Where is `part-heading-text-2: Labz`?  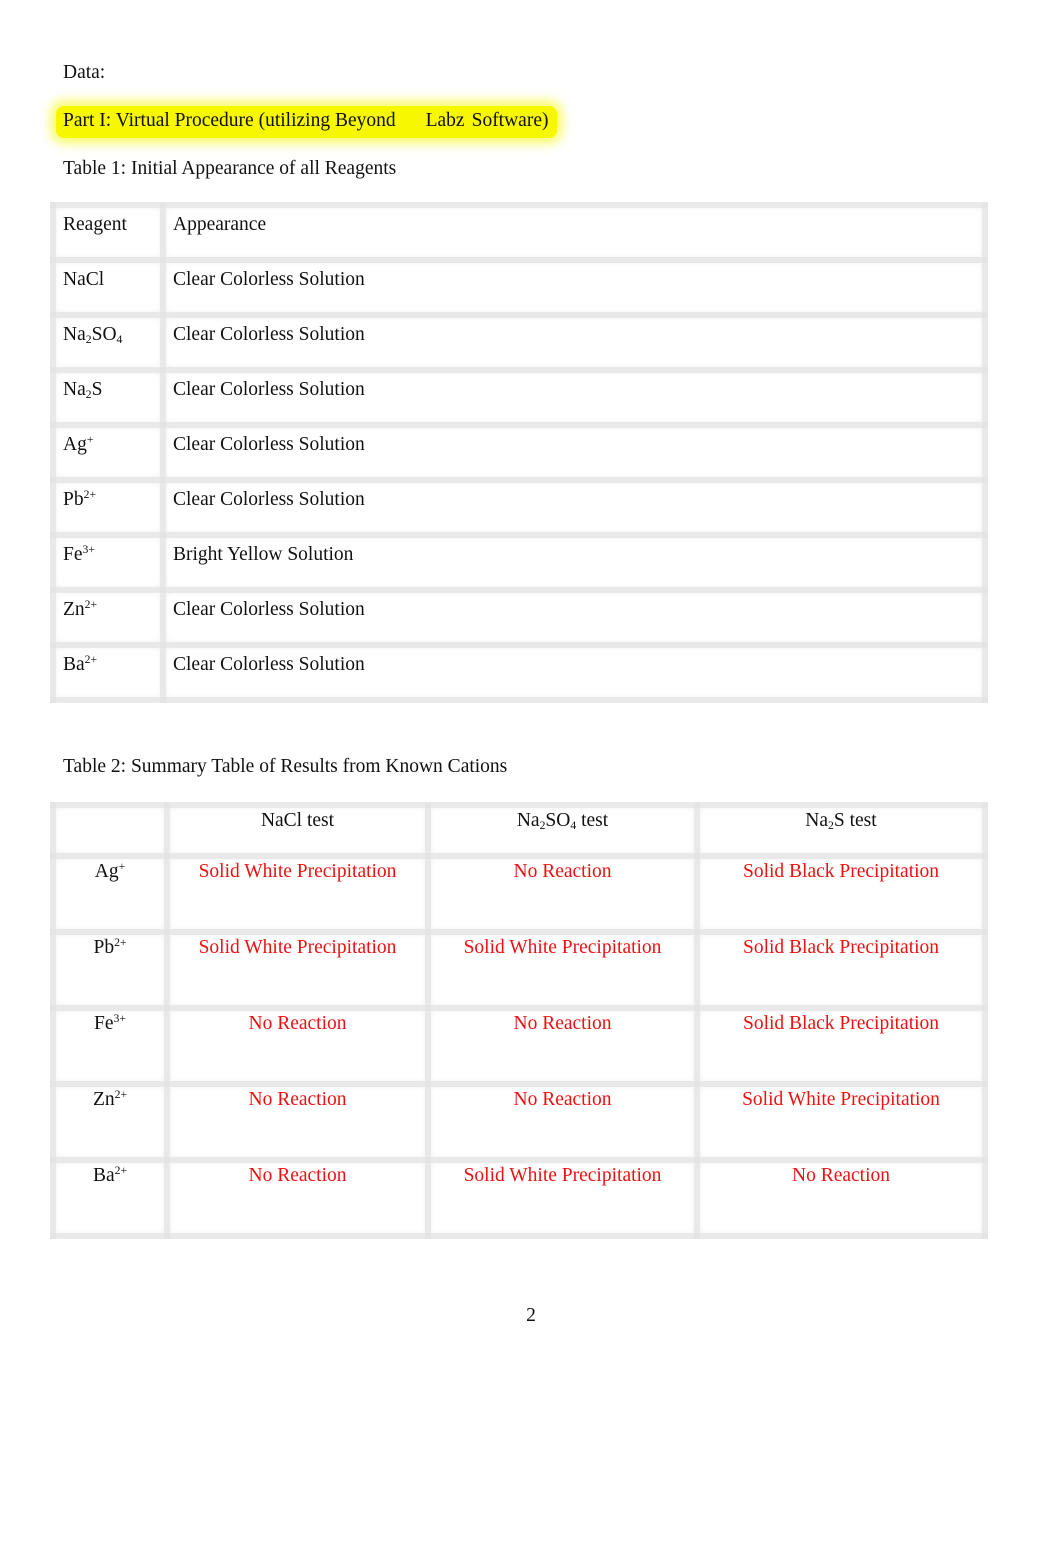 part-heading-text-2: Labz is located at coordinates (445, 120).